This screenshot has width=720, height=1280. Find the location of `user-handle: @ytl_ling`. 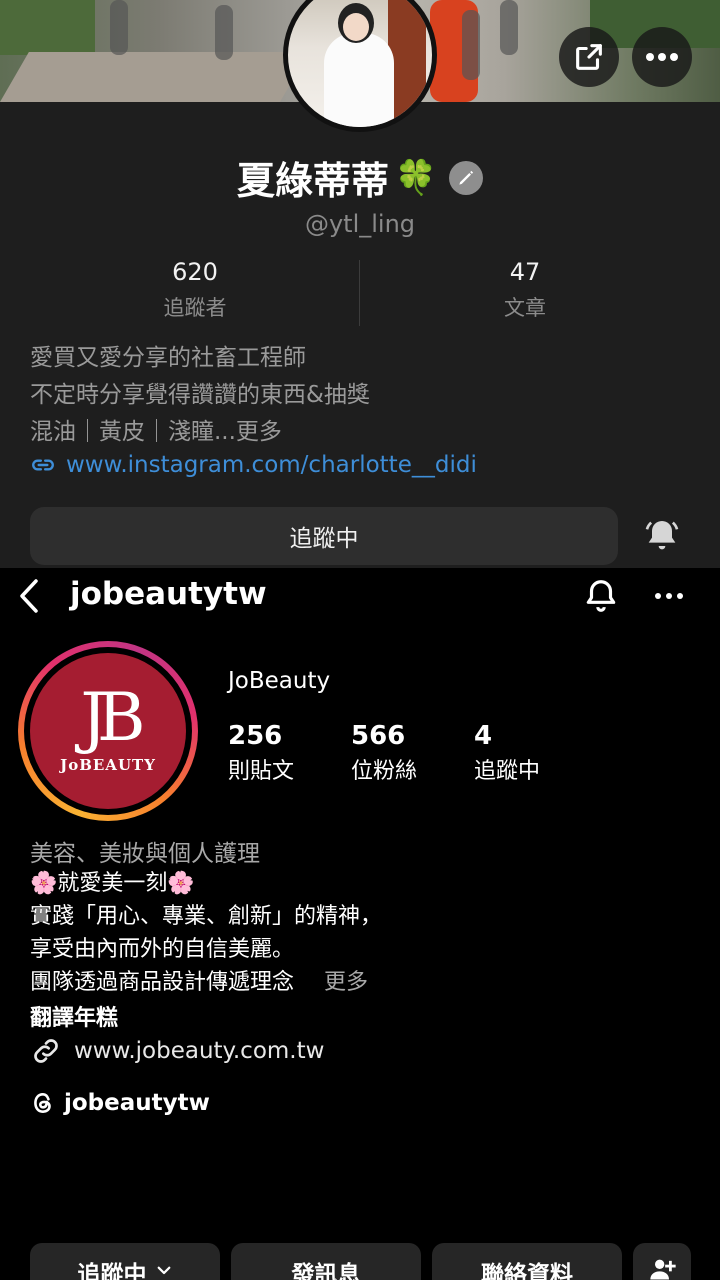

user-handle: @ytl_ling is located at coordinates (360, 224).